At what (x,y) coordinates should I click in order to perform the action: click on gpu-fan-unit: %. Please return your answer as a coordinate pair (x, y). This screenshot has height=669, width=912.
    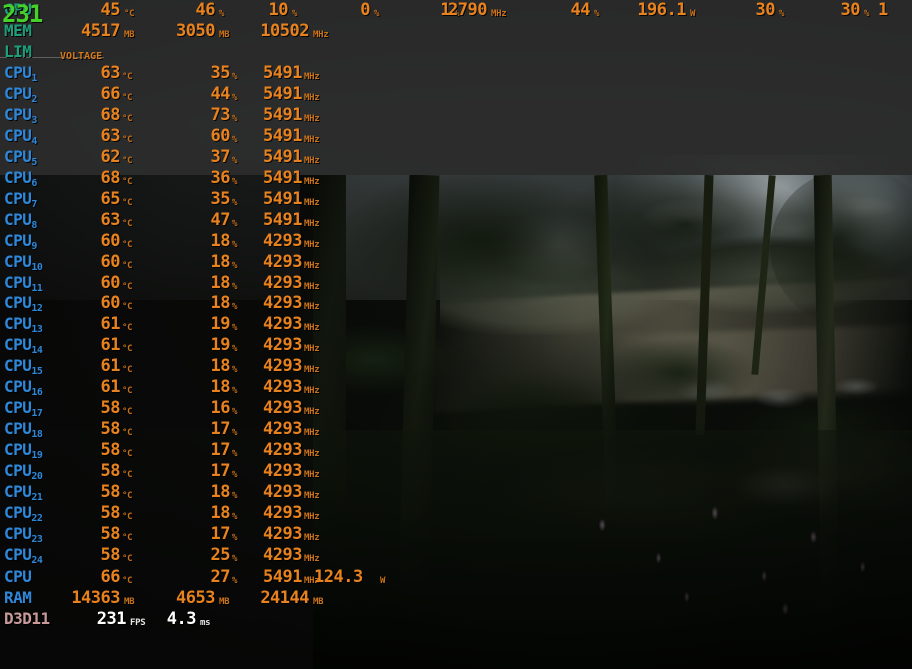
    Looking at the image, I should click on (597, 14).